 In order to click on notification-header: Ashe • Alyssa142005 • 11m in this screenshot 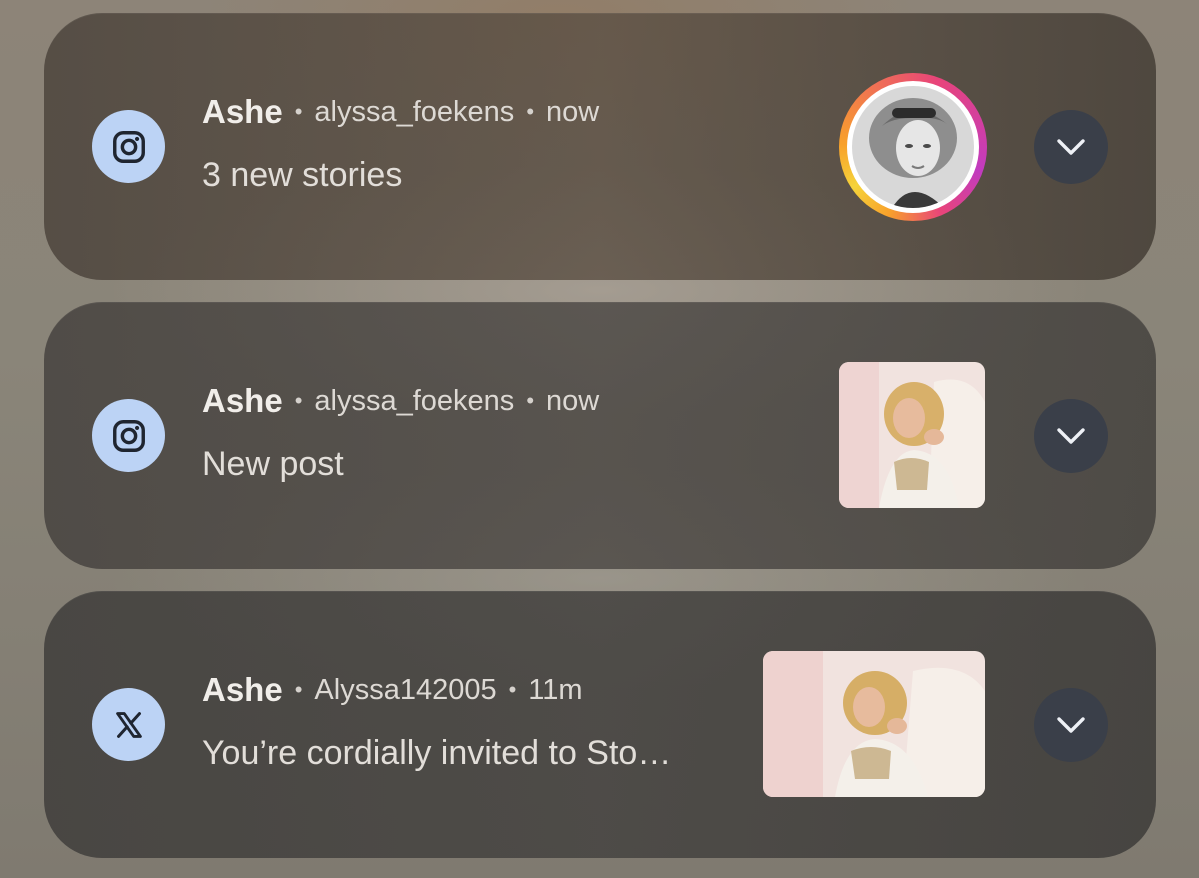, I will do `click(392, 690)`.